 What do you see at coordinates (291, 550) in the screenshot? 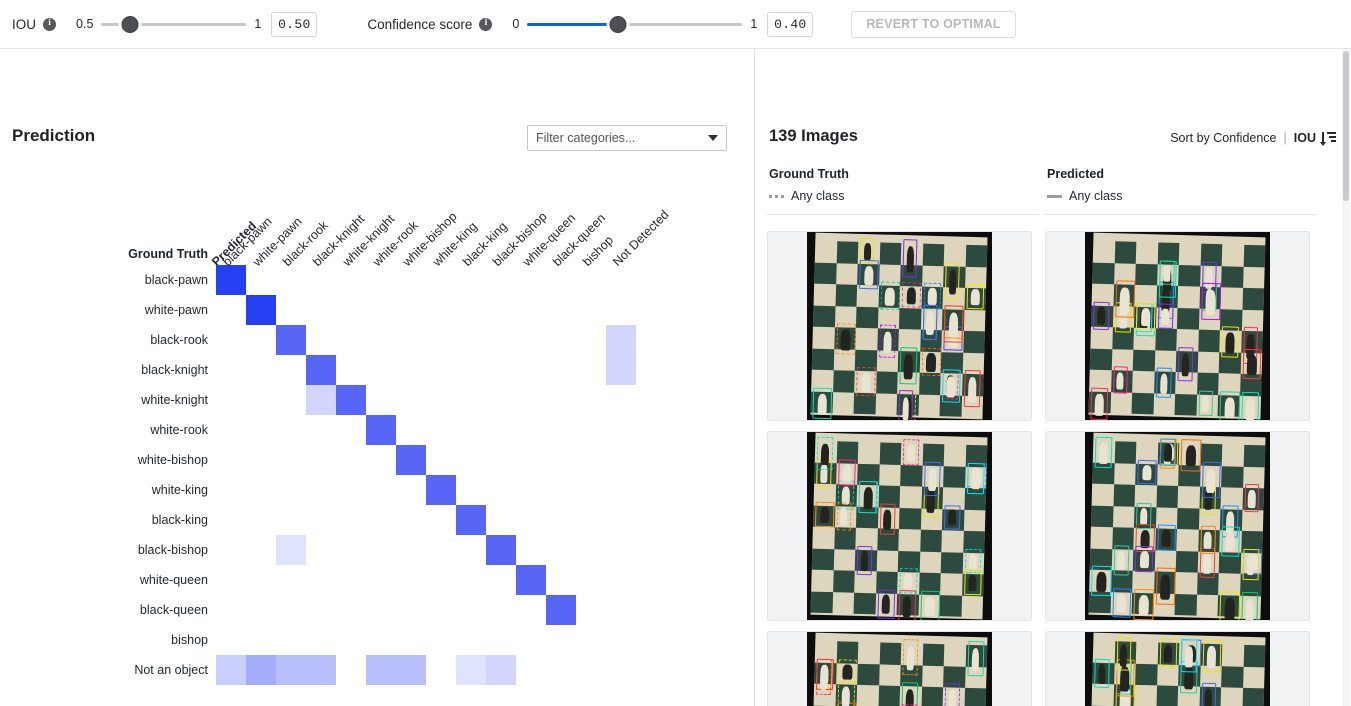
I see `matrix-cell-black-bishop-black-rook` at bounding box center [291, 550].